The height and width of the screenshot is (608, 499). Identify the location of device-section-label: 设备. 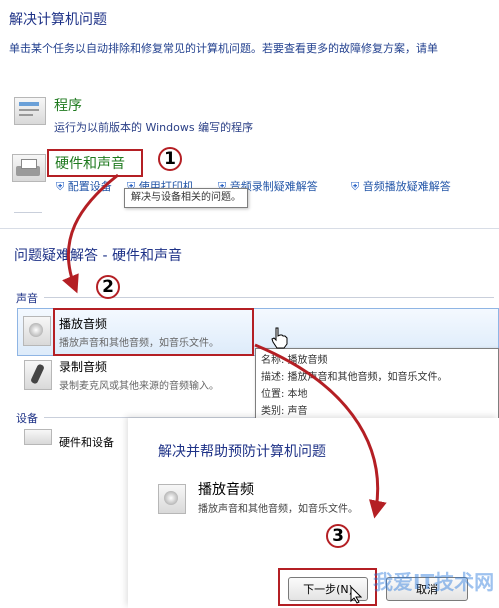
(27, 418).